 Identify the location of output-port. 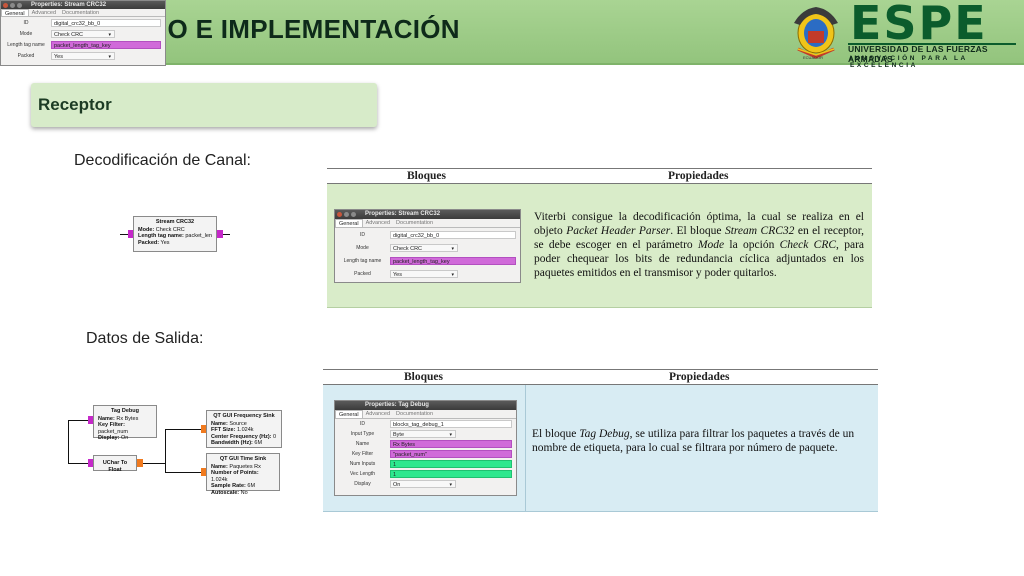
(140, 463).